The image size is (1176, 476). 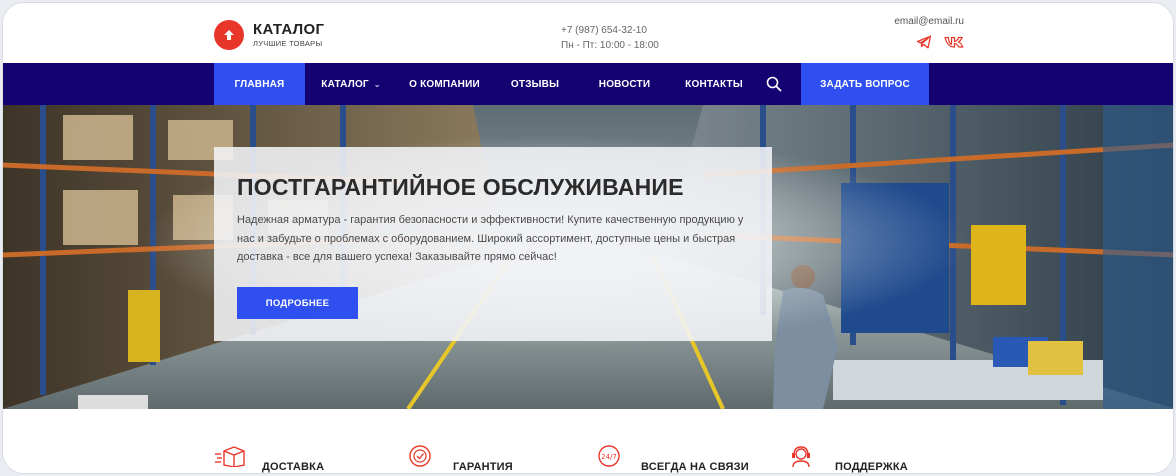 I want to click on feature-label: ГАРАНТИЯ, so click(x=483, y=467).